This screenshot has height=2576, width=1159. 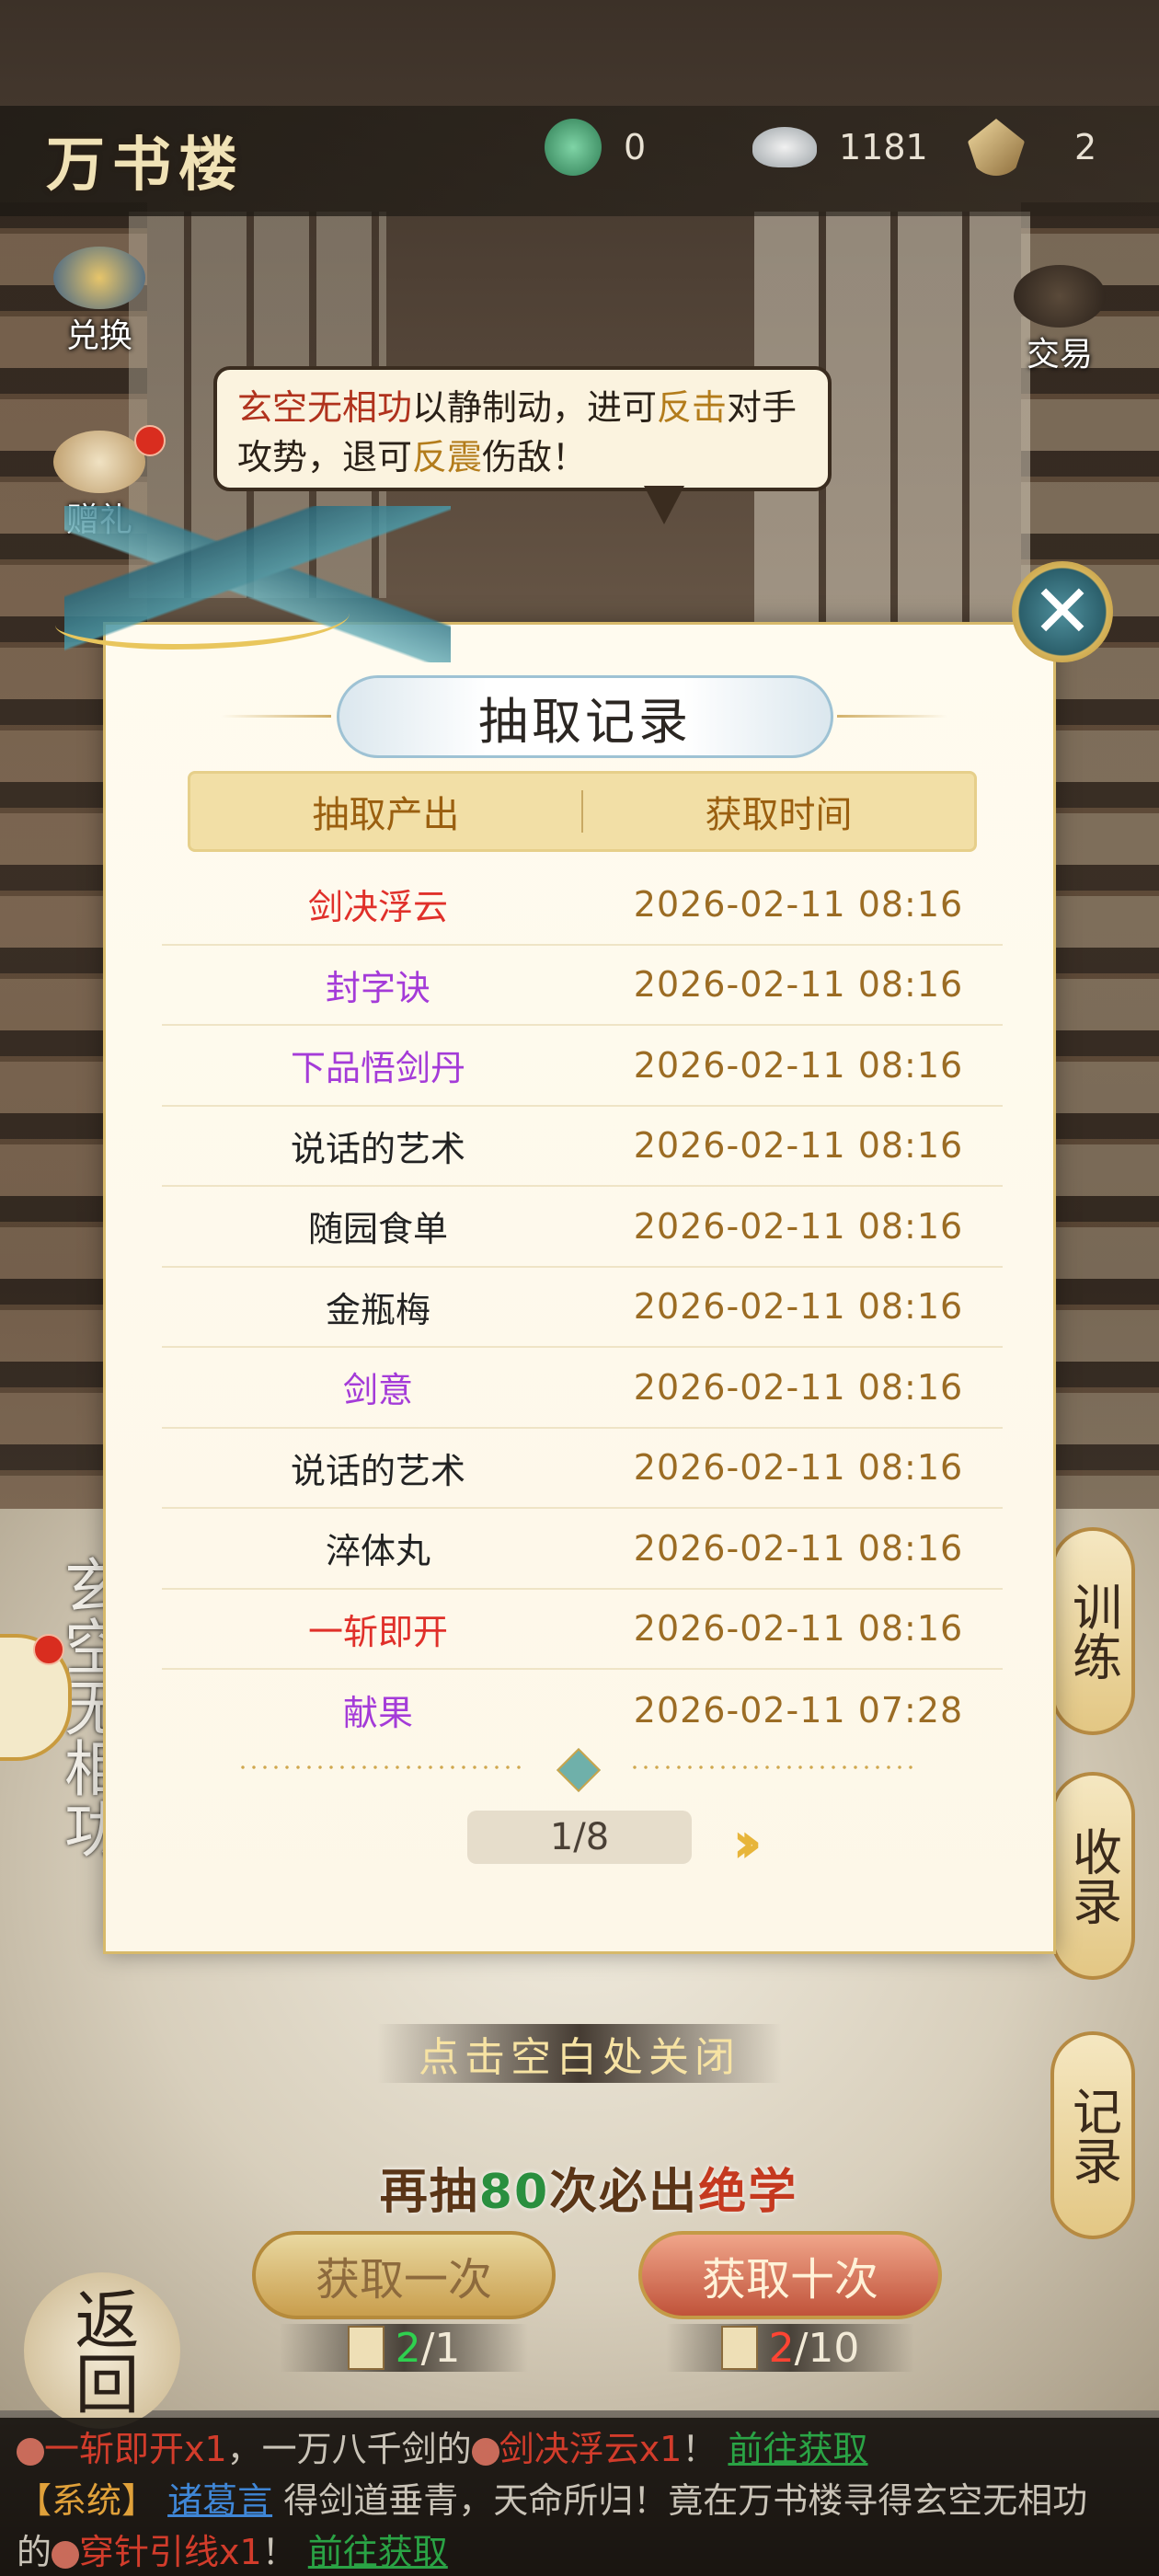 I want to click on trade-button: 交易, so click(x=1059, y=320).